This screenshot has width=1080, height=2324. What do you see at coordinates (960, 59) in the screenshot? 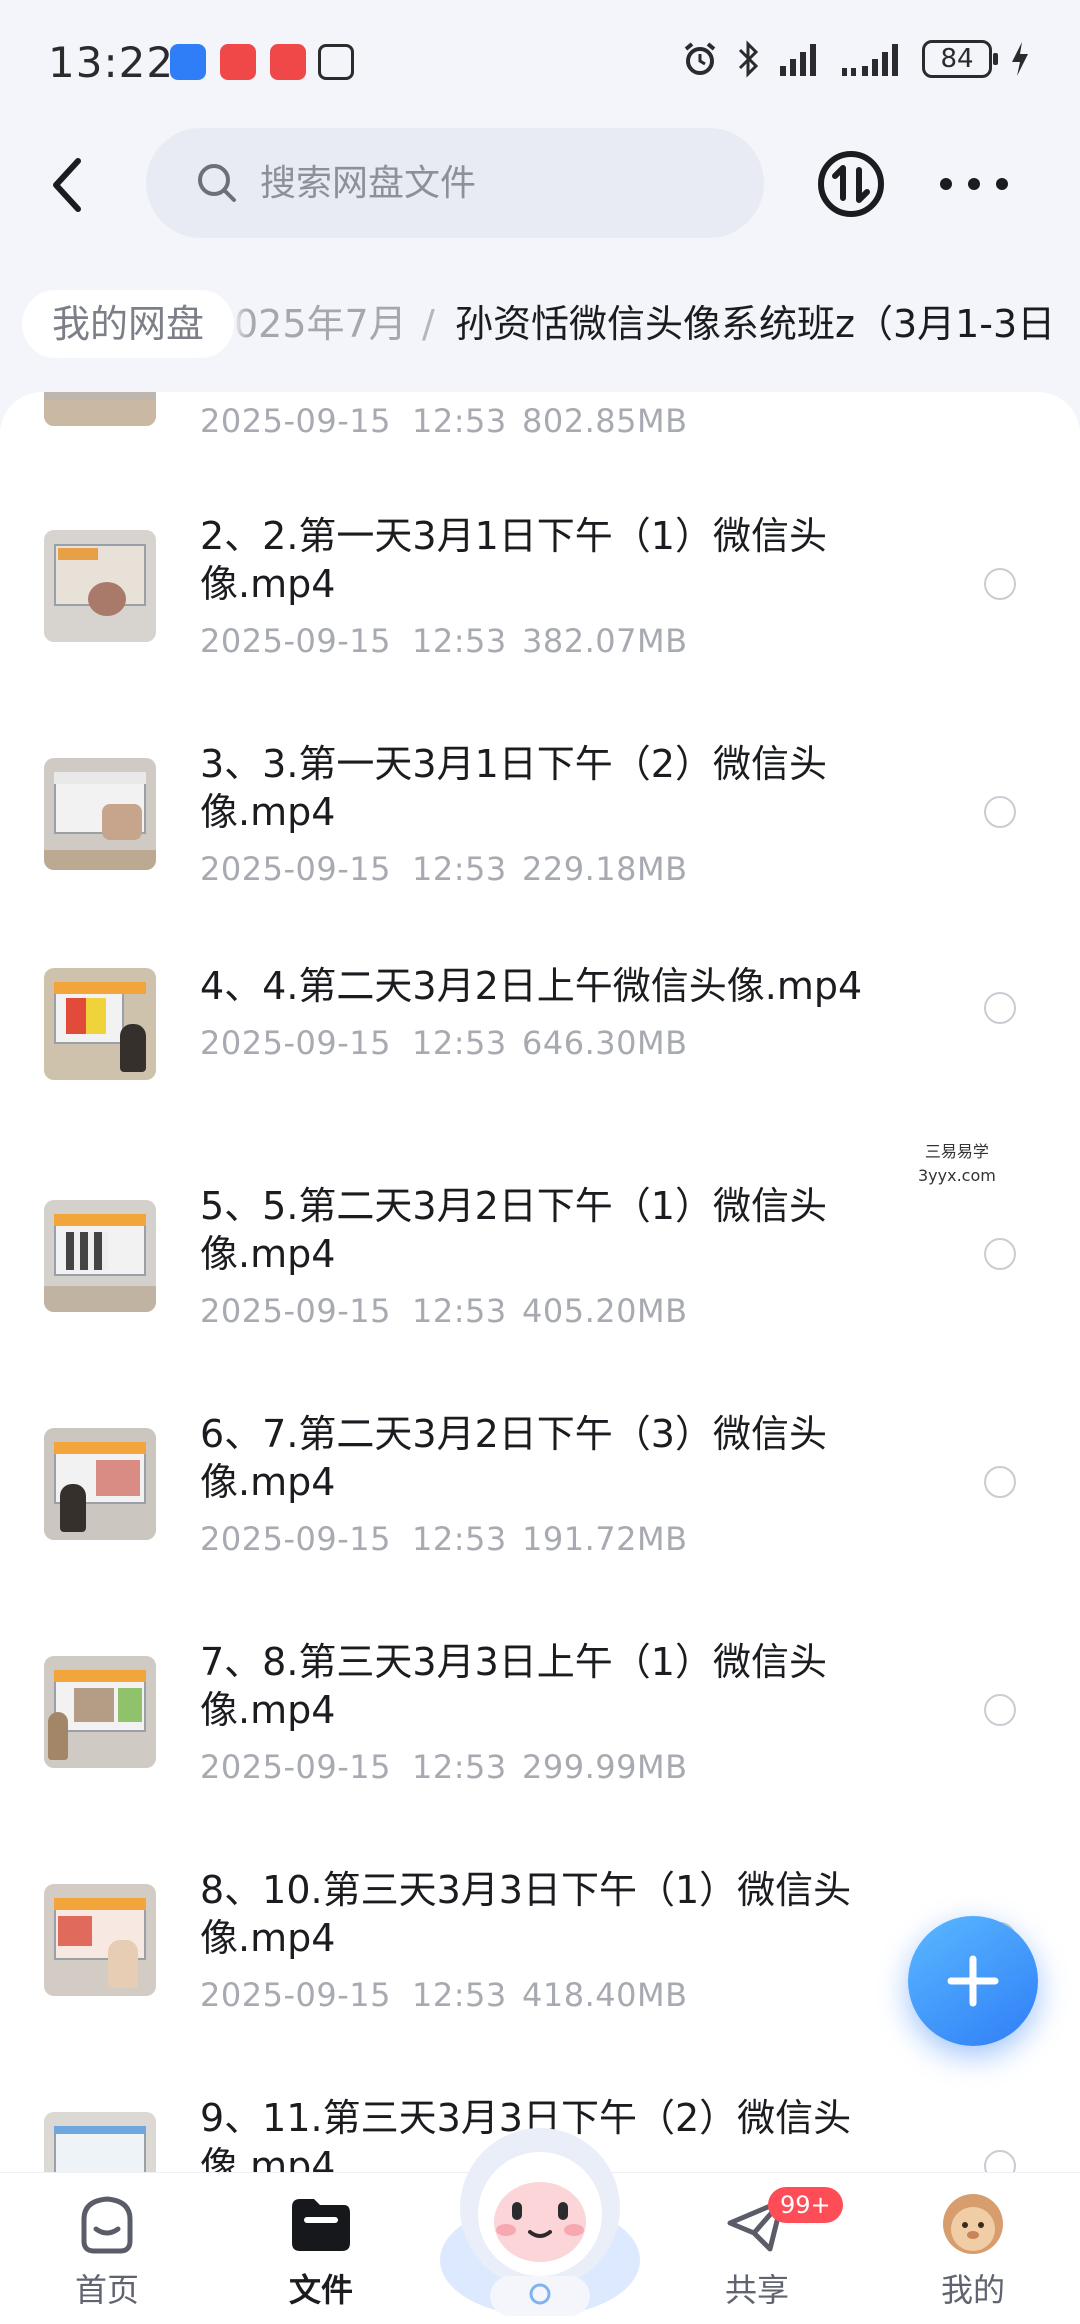
I see `battery-indicator: 84` at bounding box center [960, 59].